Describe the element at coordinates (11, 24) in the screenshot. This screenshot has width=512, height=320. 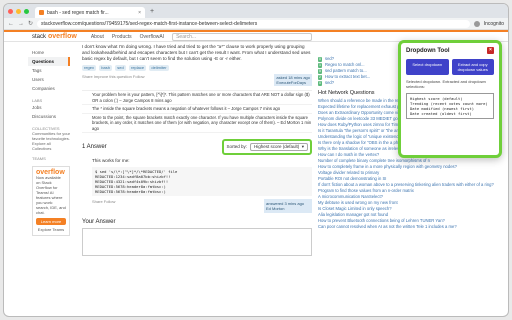
I see `back-icon: ←` at that location.